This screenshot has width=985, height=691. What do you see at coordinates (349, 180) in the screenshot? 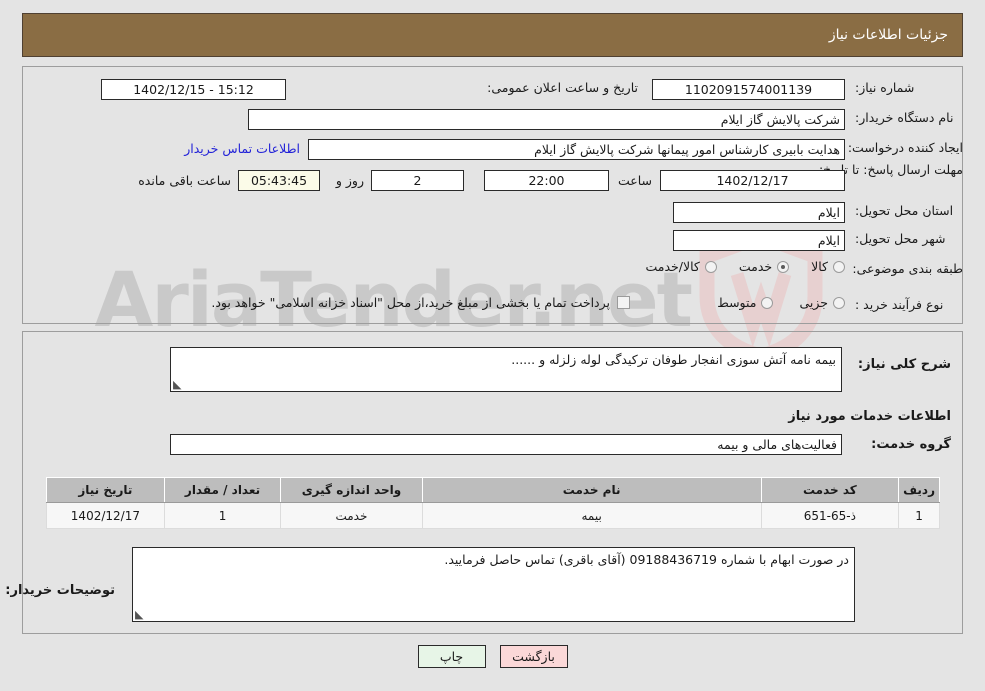
I see `deadline-days-label: روز و` at bounding box center [349, 180].